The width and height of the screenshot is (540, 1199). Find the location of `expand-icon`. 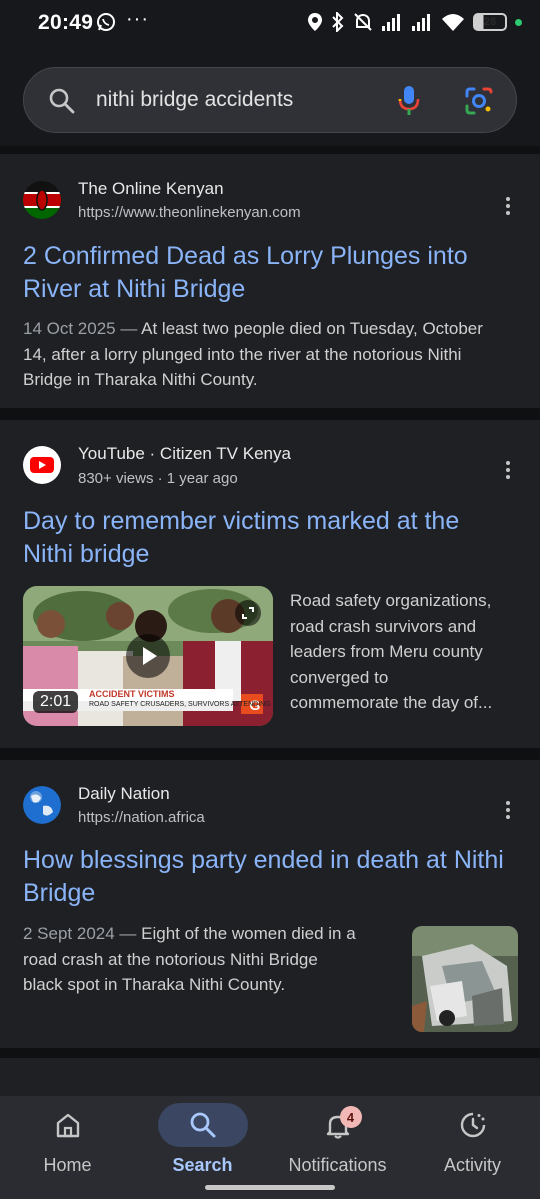

expand-icon is located at coordinates (248, 613).